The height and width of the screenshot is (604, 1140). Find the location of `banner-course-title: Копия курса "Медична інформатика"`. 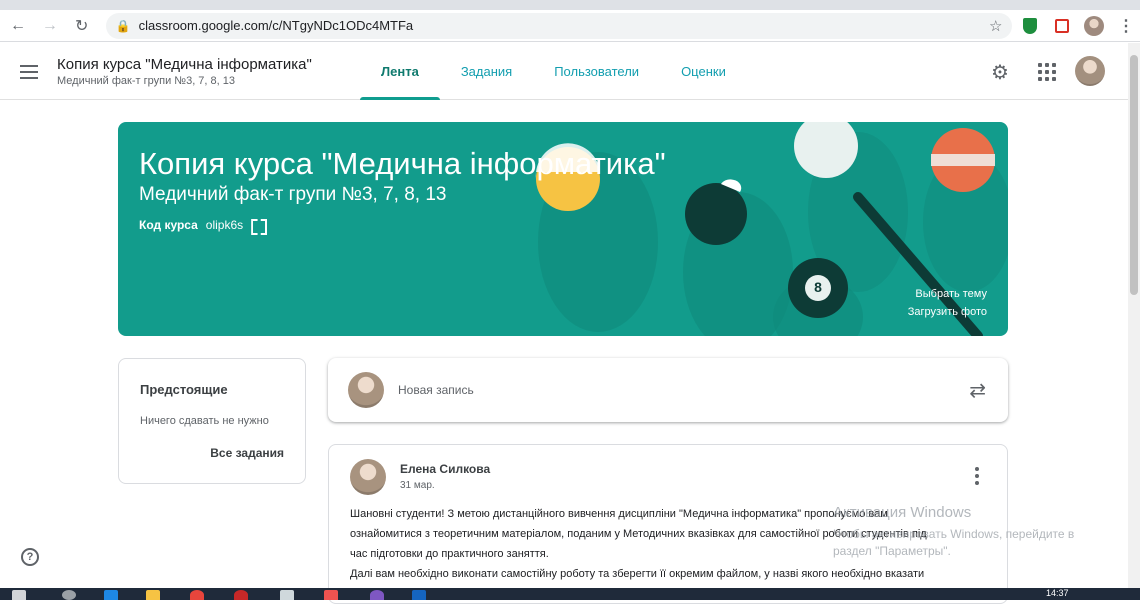

banner-course-title: Копия курса "Медична інформатика" is located at coordinates (402, 163).